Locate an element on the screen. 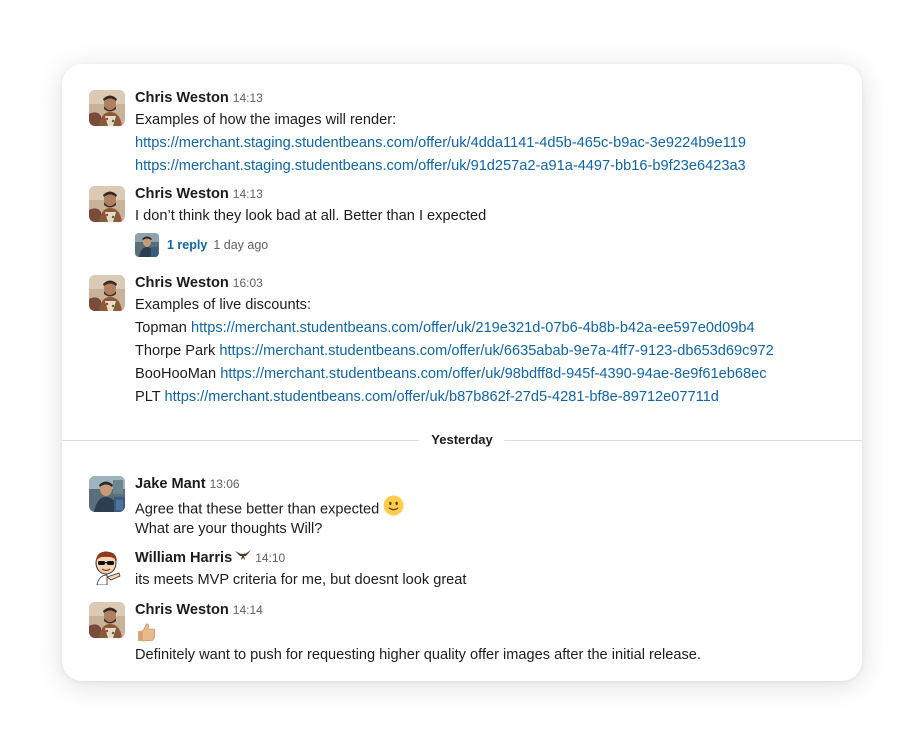  timestamp: 16:03 is located at coordinates (248, 283).